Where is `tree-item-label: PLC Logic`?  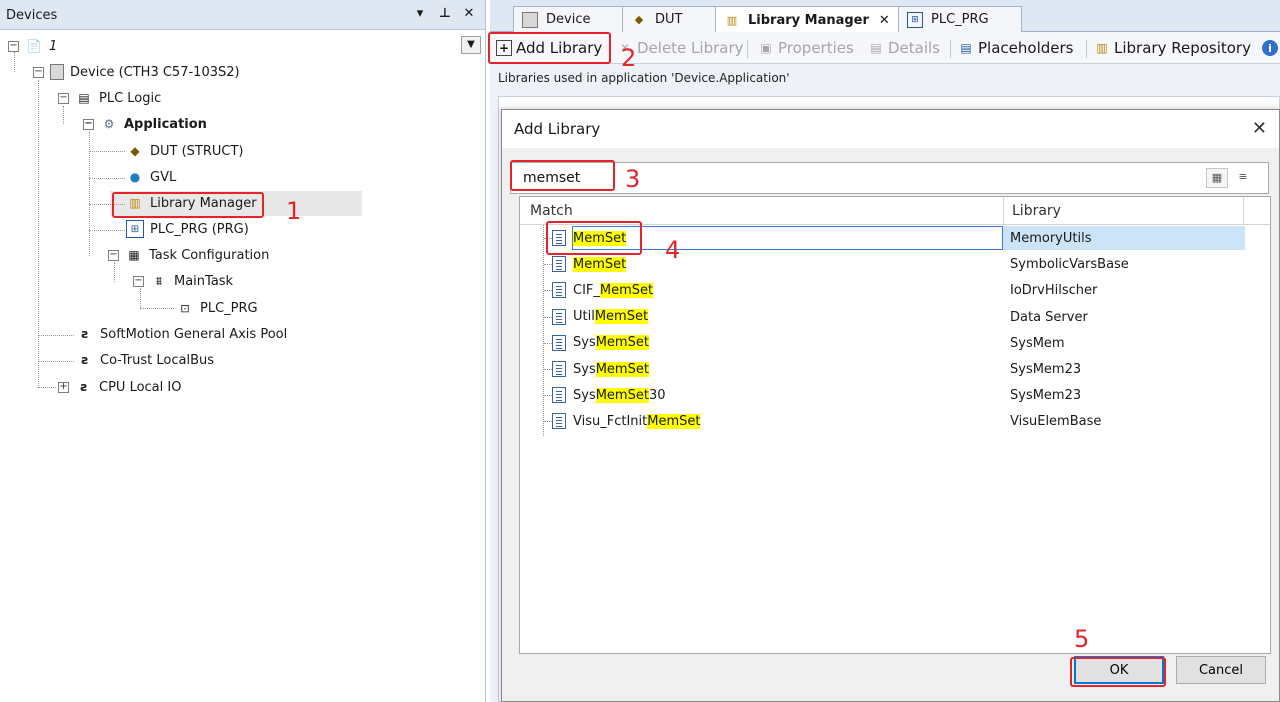 tree-item-label: PLC Logic is located at coordinates (130, 98).